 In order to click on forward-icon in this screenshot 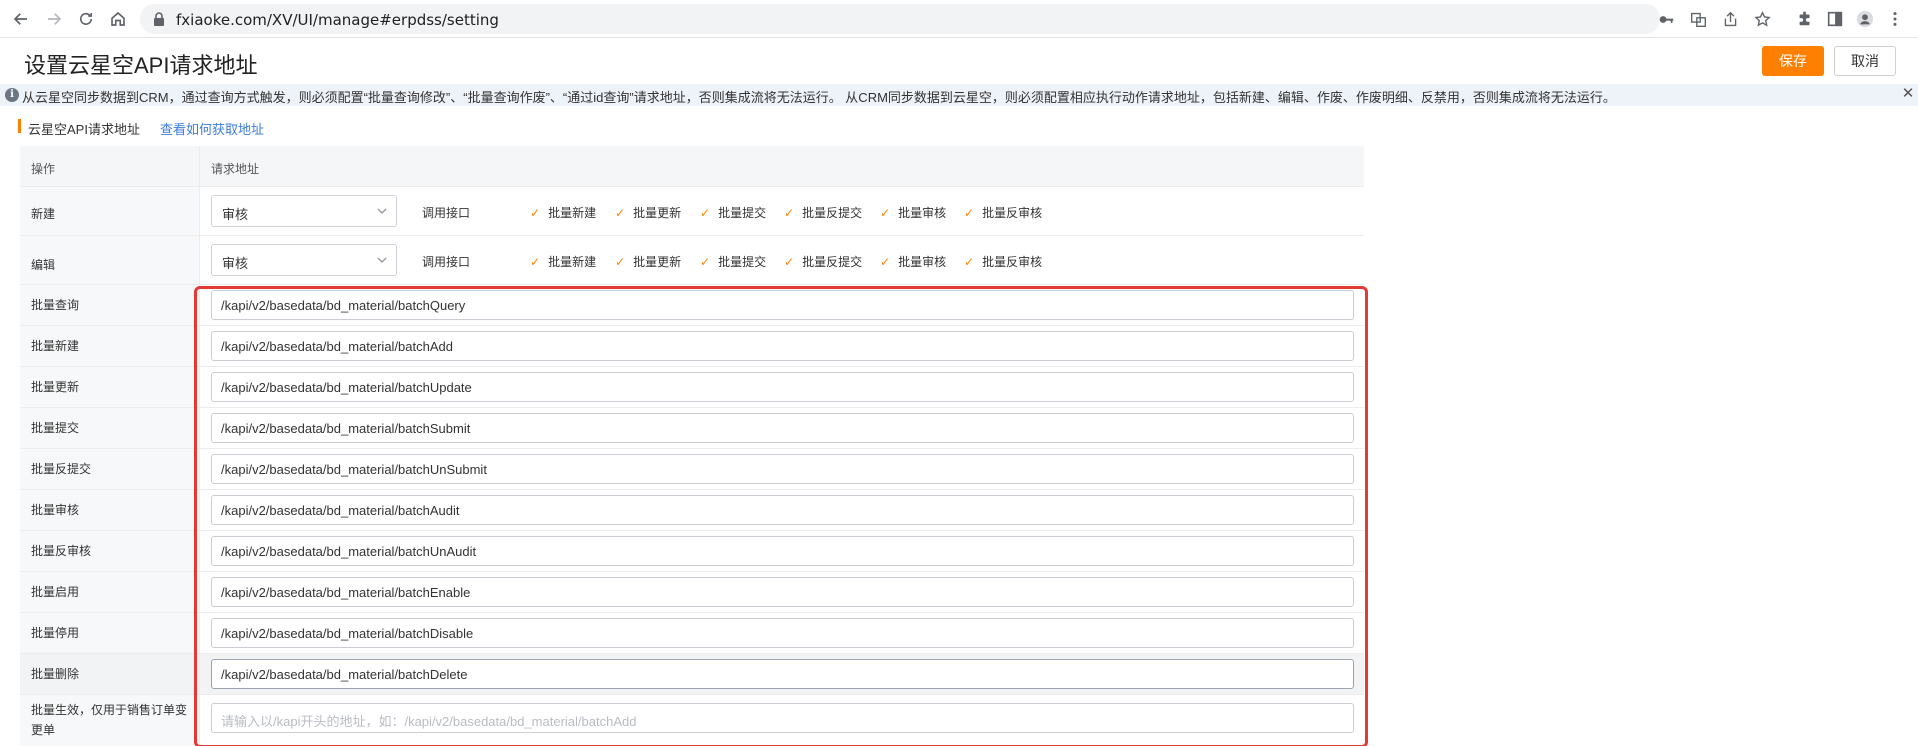, I will do `click(54, 19)`.